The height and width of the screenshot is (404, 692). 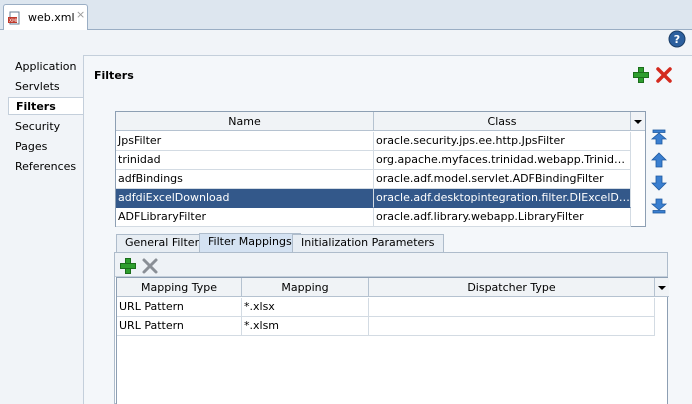 What do you see at coordinates (305, 287) in the screenshot?
I see `column-header-mapping: Mapping` at bounding box center [305, 287].